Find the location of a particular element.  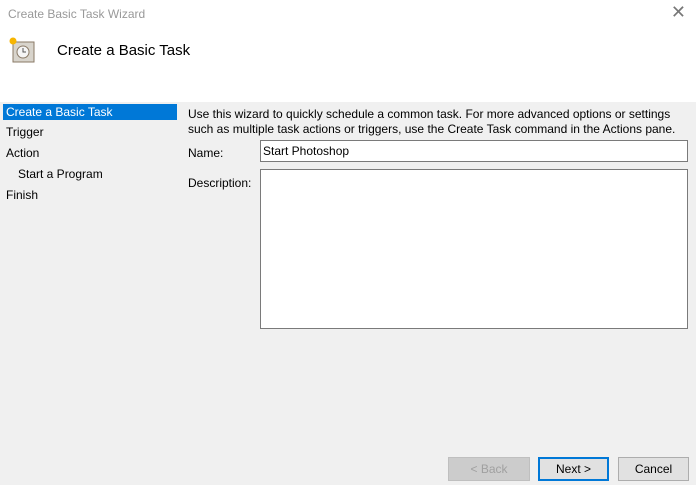

step-create-basic-task: Create a Basic Task is located at coordinates (90, 112).